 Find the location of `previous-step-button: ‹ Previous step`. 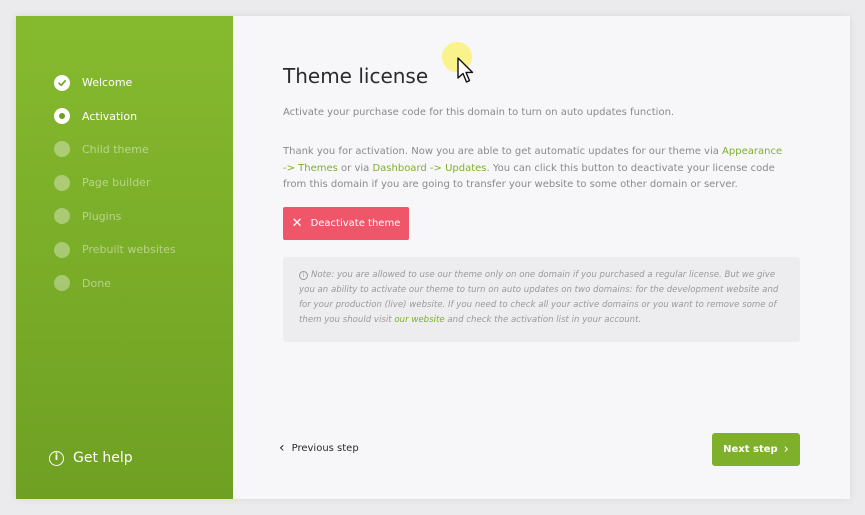

previous-step-button: ‹ Previous step is located at coordinates (319, 448).